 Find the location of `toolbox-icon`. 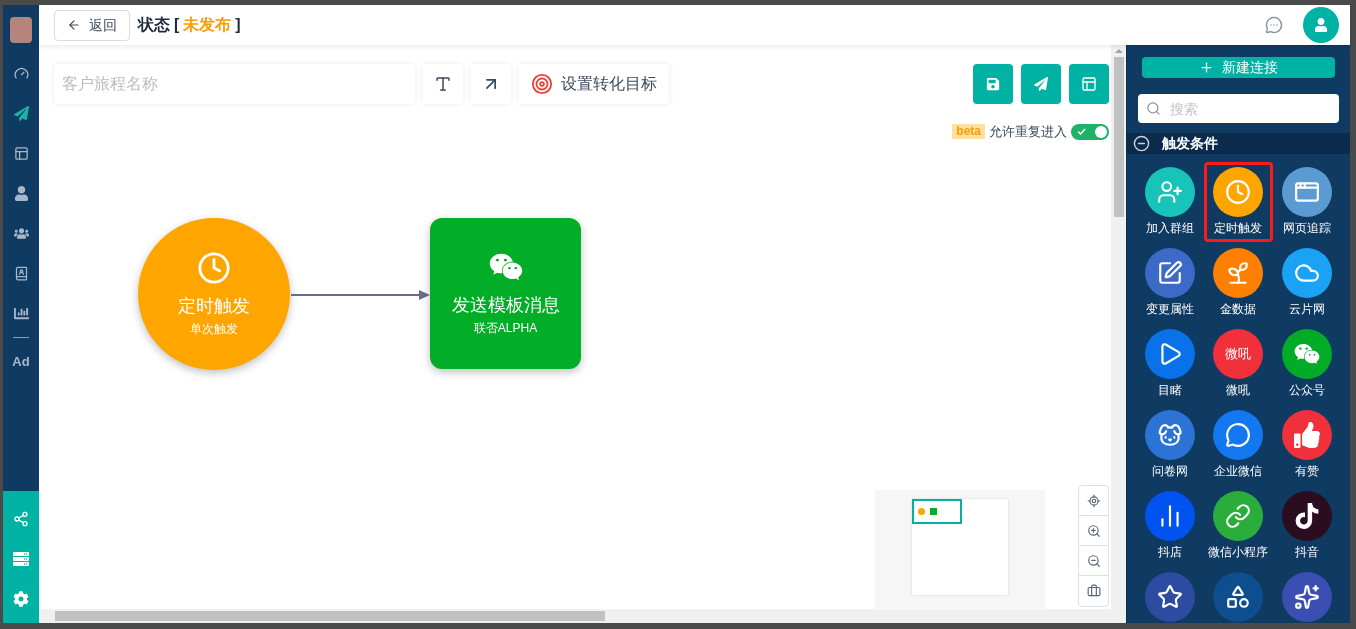

toolbox-icon is located at coordinates (1093, 591).